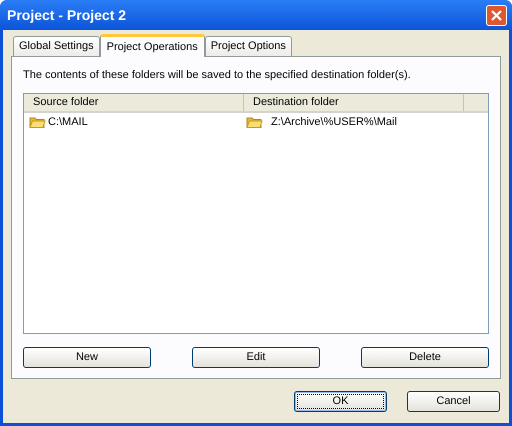 The width and height of the screenshot is (512, 426). Describe the element at coordinates (66, 15) in the screenshot. I see `window-title: Project - Project 2` at that location.